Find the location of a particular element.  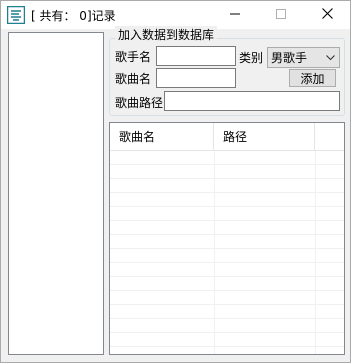

singer-input is located at coordinates (196, 56).